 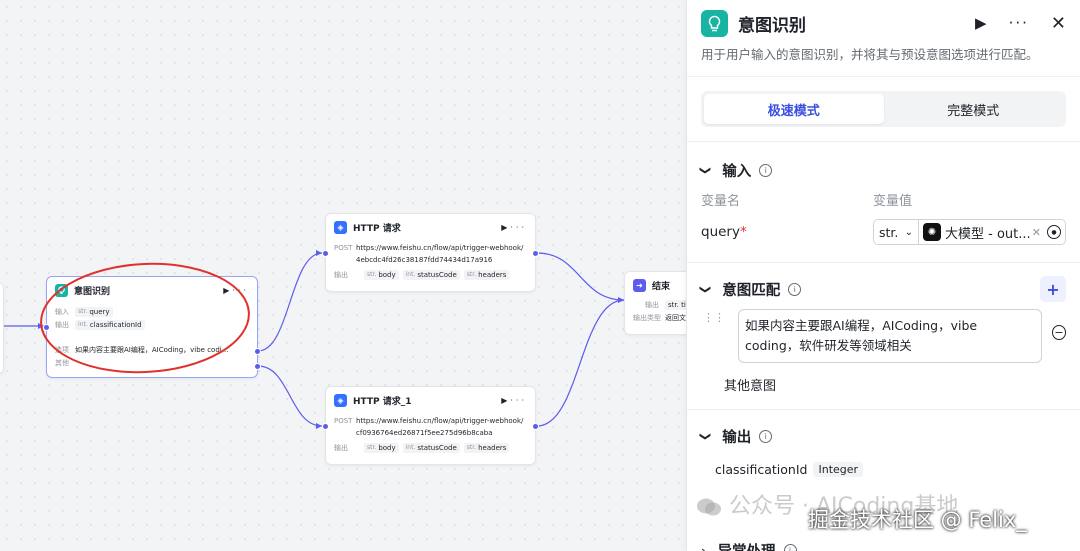 What do you see at coordinates (908, 232) in the screenshot?
I see `chevron-down-icon: ⌄` at bounding box center [908, 232].